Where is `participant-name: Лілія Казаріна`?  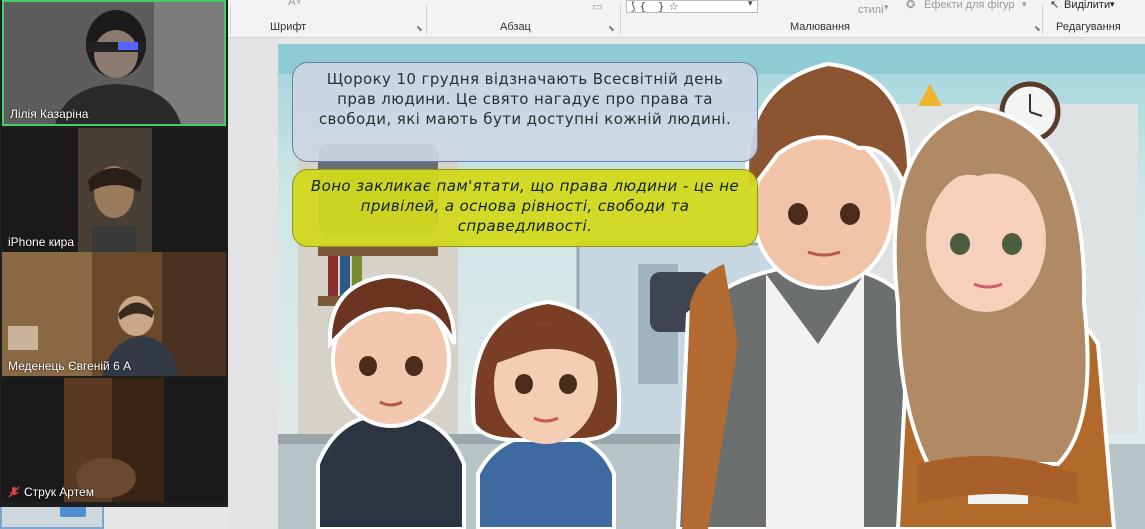 participant-name: Лілія Казаріна is located at coordinates (49, 114).